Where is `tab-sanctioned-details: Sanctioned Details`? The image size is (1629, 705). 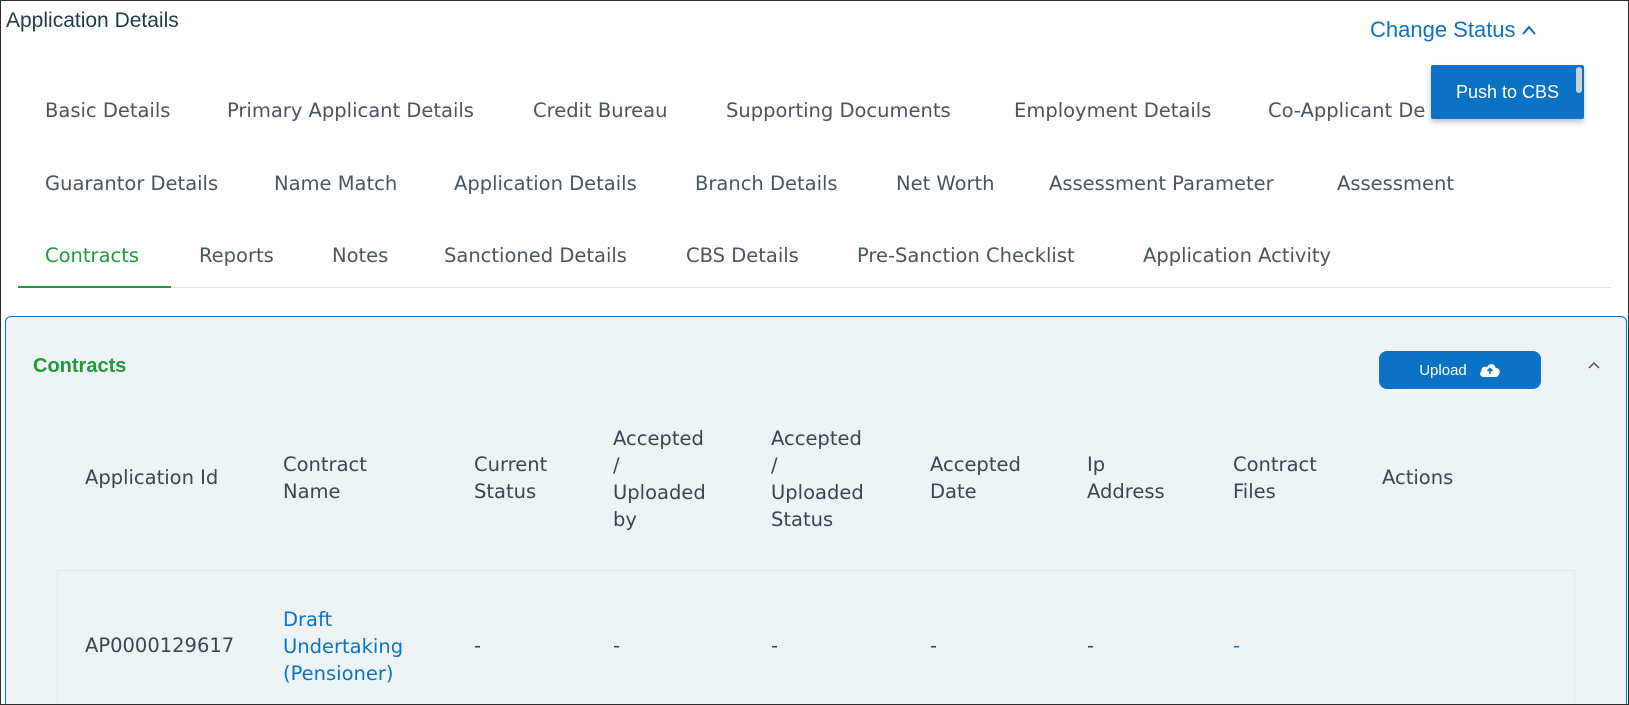
tab-sanctioned-details: Sanctioned Details is located at coordinates (535, 255).